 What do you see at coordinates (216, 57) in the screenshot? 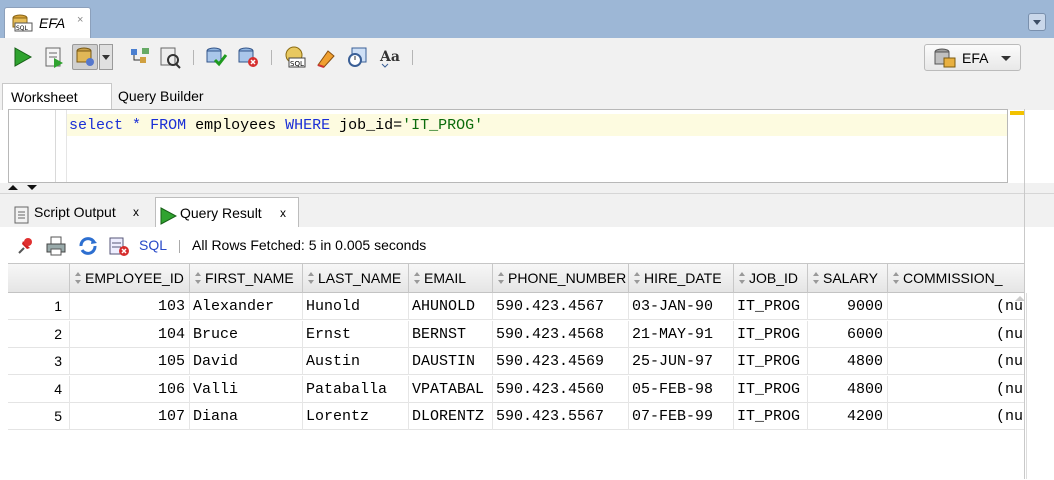
I see `commit-icon` at bounding box center [216, 57].